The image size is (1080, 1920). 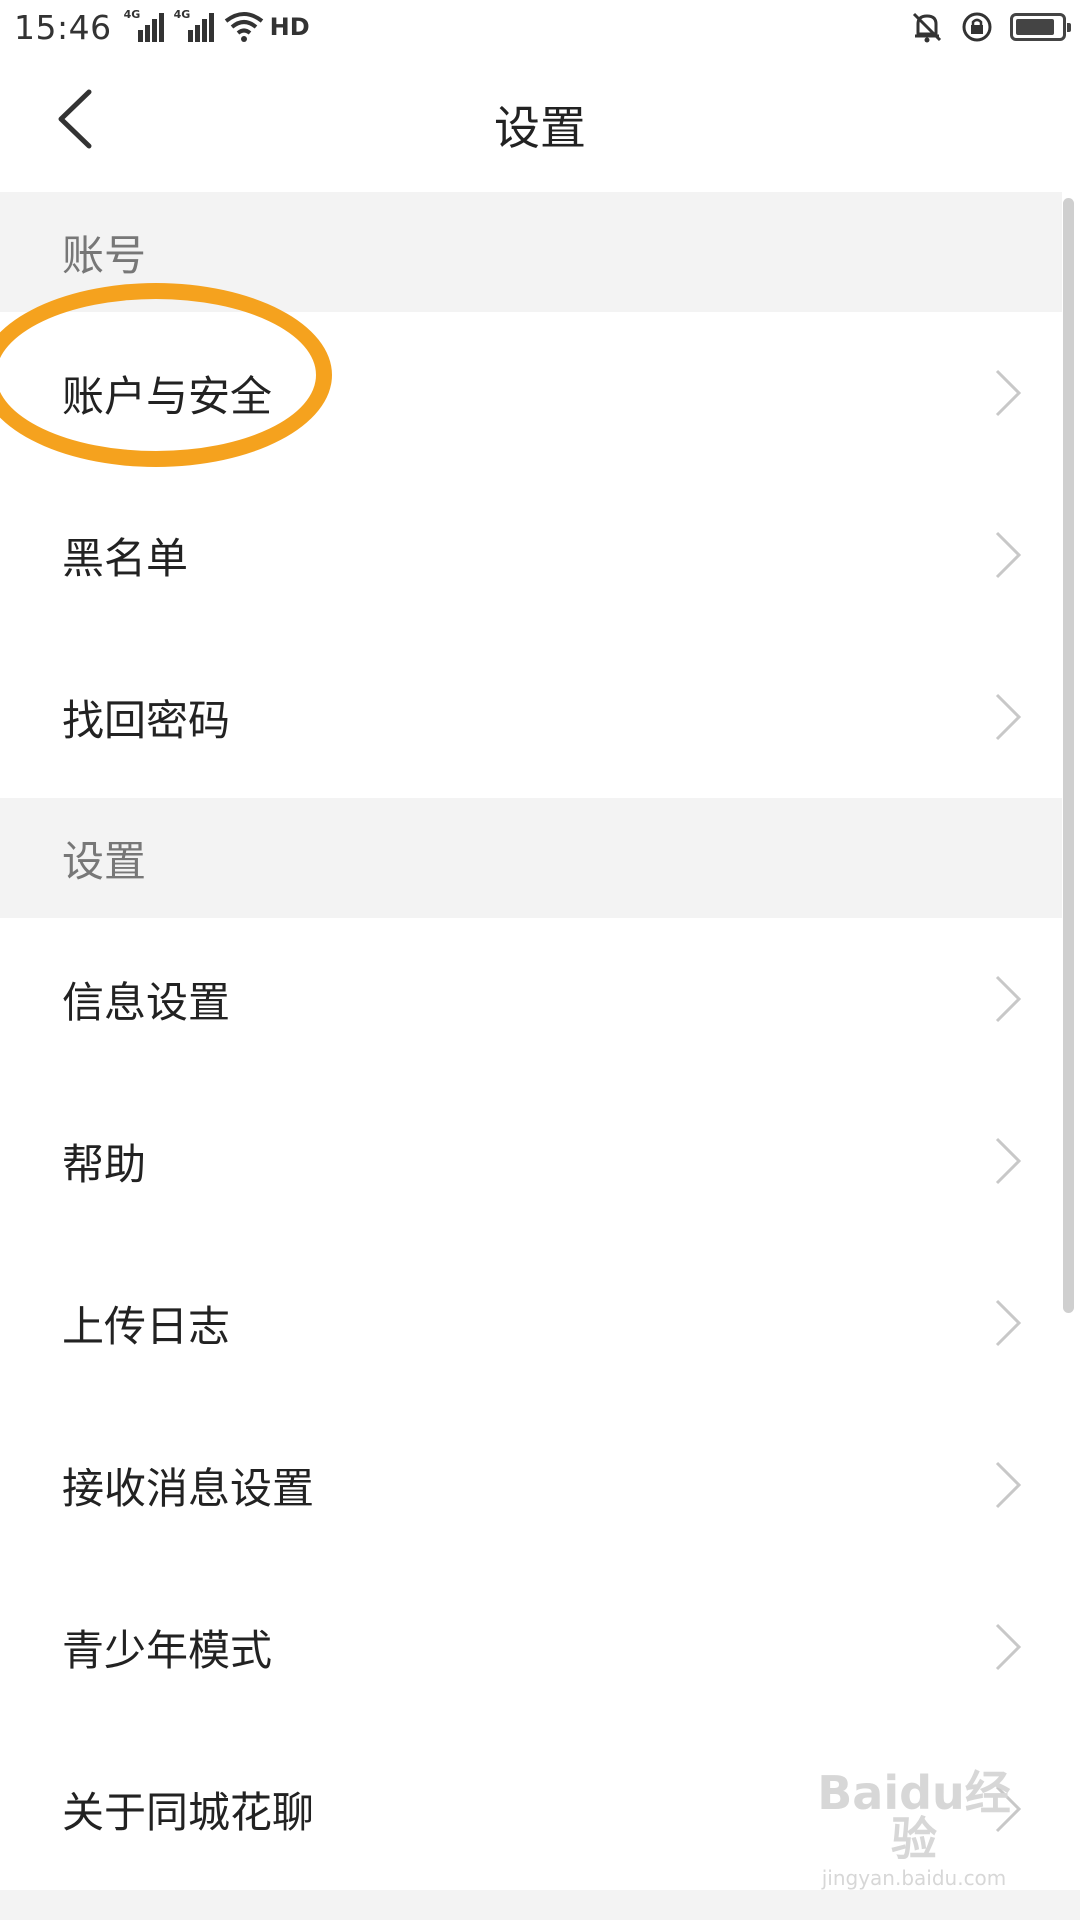 I want to click on status-time: 15:46, so click(x=63, y=27).